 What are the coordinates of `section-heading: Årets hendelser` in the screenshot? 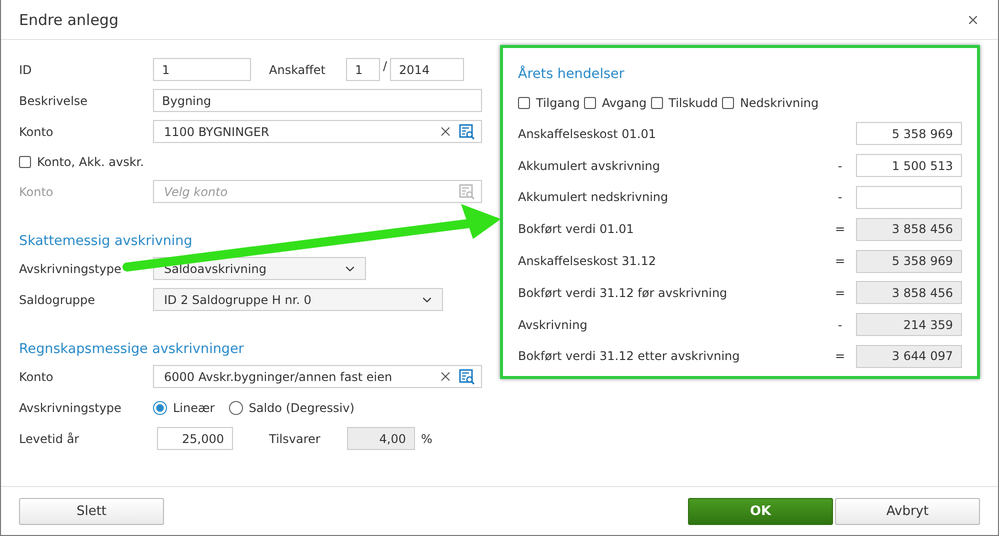 It's located at (571, 74).